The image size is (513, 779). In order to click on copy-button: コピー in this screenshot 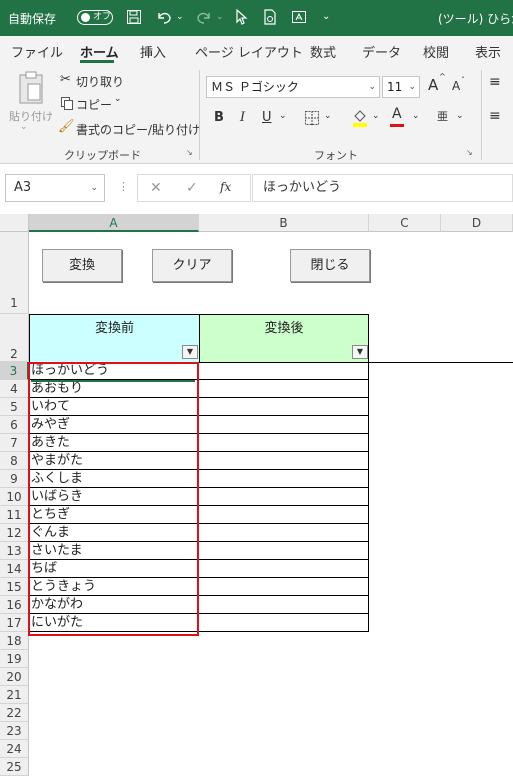, I will do `click(94, 104)`.